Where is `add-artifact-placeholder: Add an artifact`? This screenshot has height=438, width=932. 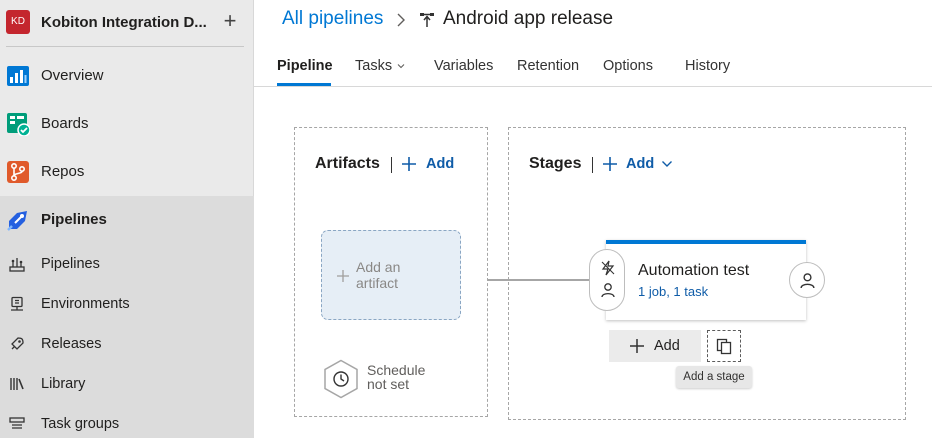
add-artifact-placeholder: Add an artifact is located at coordinates (391, 275).